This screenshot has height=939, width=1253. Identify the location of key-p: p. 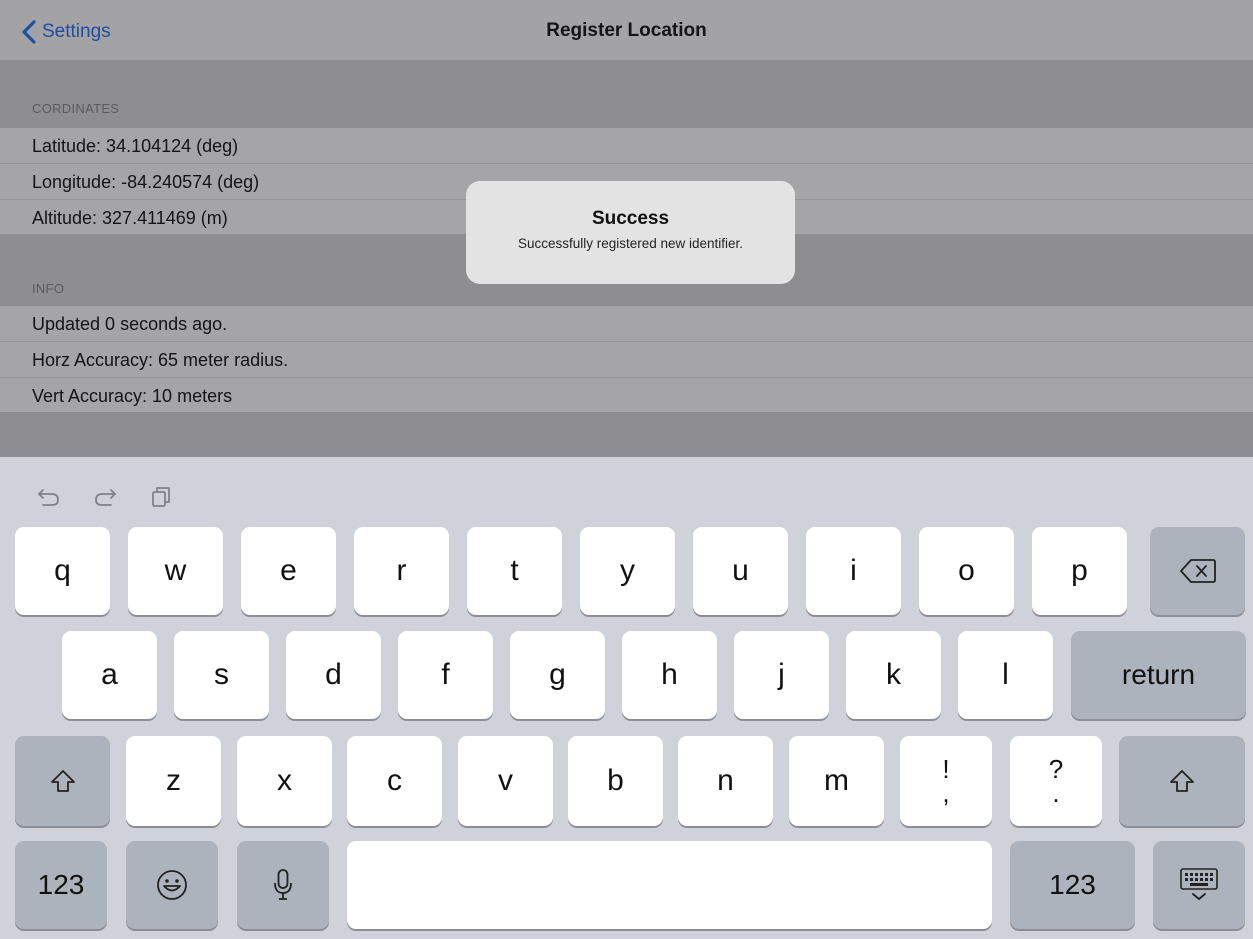
(1079, 571).